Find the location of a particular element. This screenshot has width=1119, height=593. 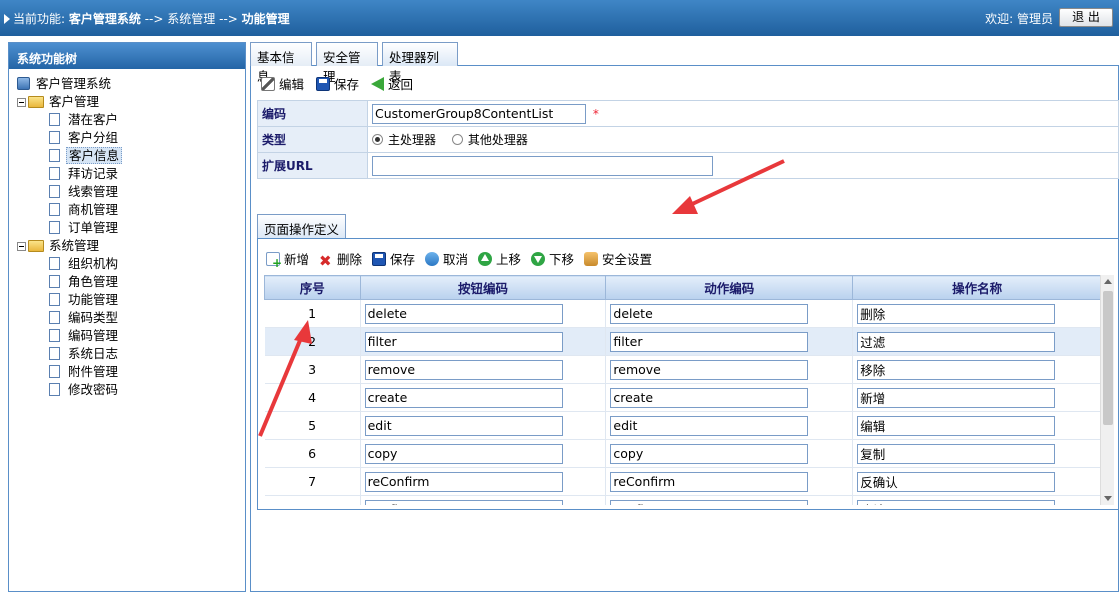

action-code-cell is located at coordinates (729, 369).